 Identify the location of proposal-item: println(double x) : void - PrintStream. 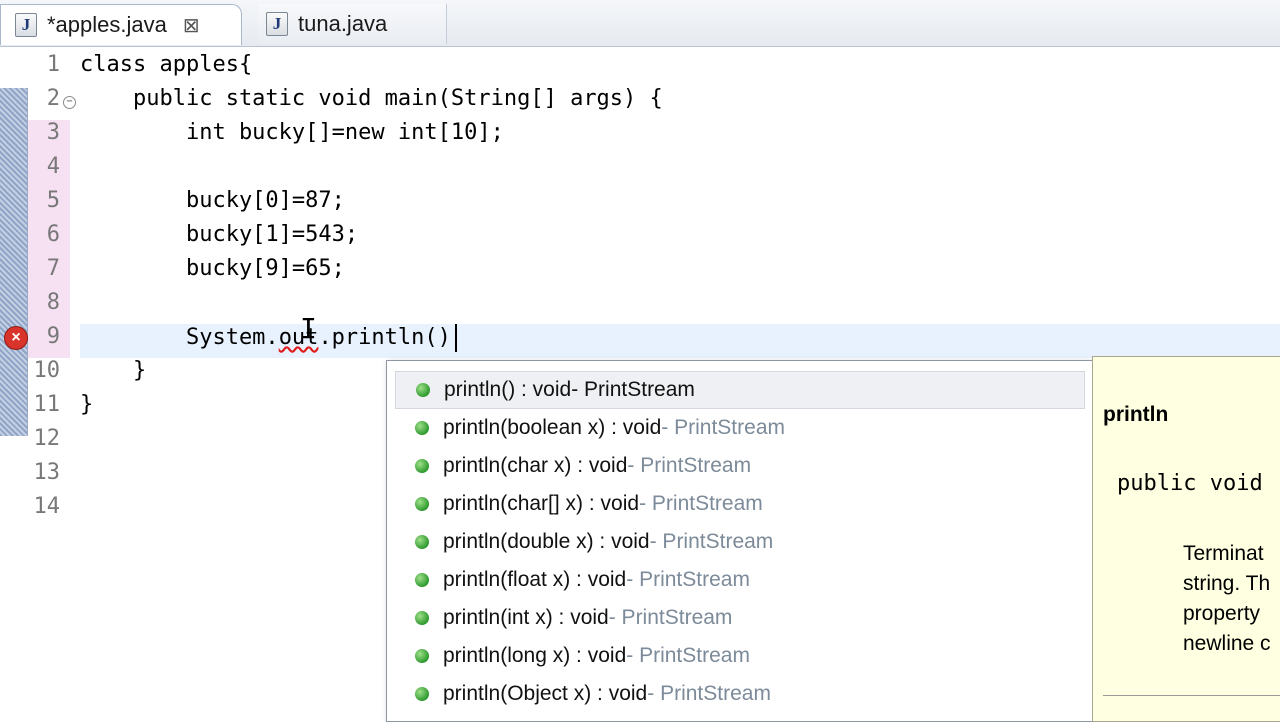
(740, 542).